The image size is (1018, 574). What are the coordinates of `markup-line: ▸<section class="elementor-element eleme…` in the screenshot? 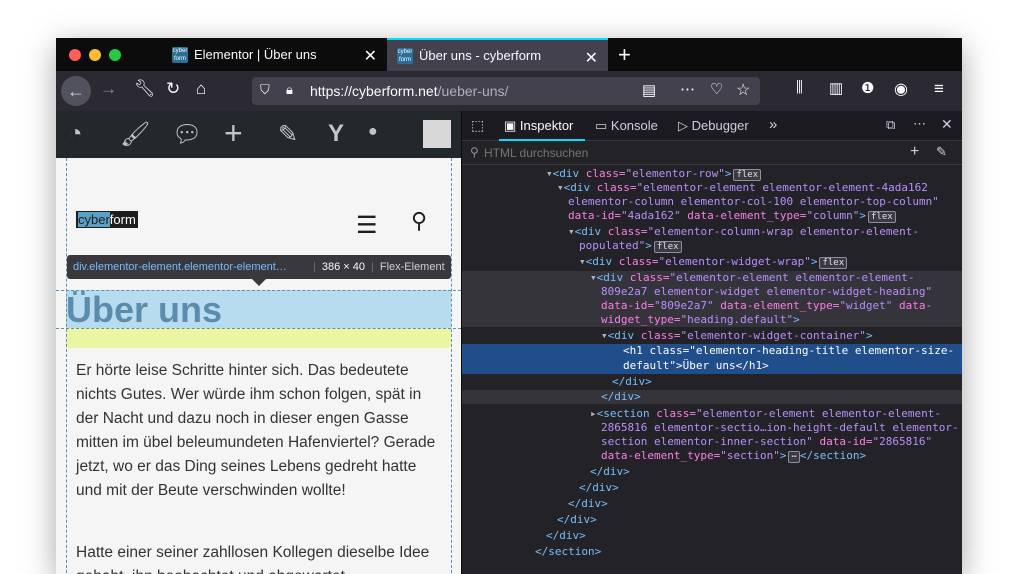 It's located at (776, 414).